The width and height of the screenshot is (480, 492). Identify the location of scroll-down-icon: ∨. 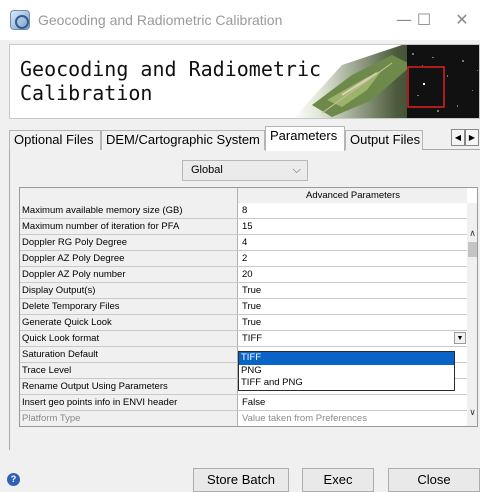
(472, 413).